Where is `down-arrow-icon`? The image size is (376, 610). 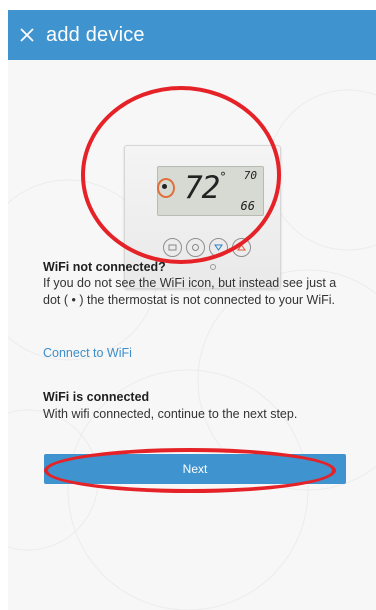 down-arrow-icon is located at coordinates (218, 247).